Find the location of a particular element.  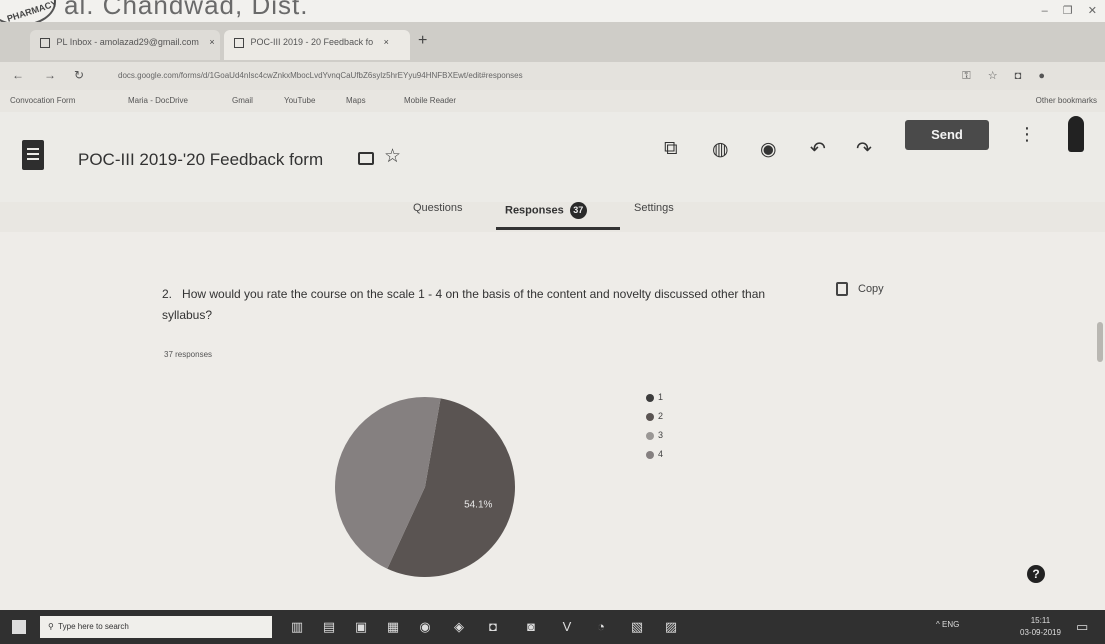

key-icon: ⚿ is located at coordinates (966, 76).